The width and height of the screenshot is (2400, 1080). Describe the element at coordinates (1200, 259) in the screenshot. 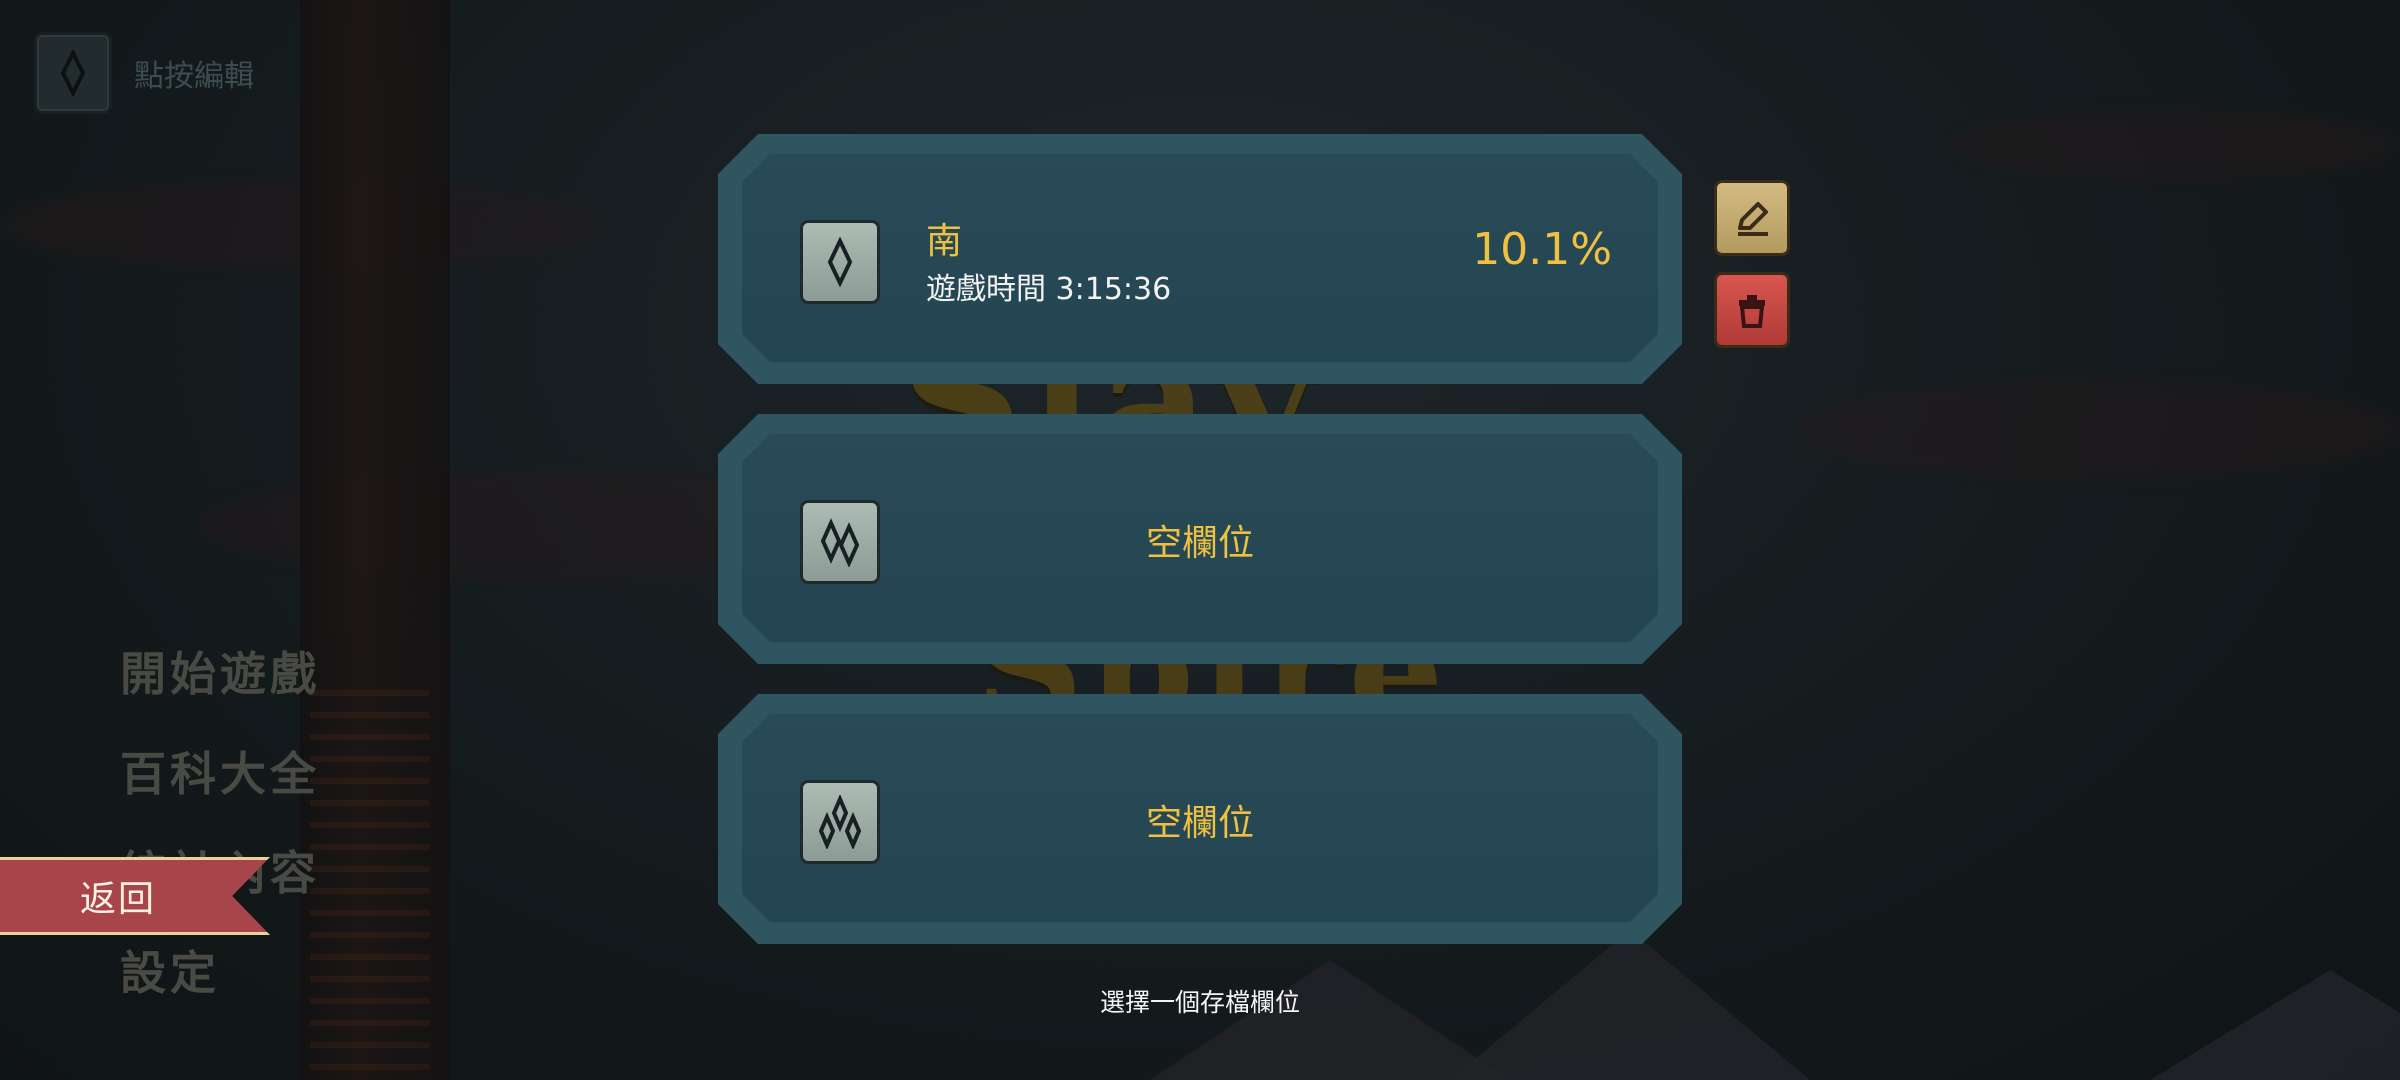

I see `save-slot-1: 南 遊戲時間 3:15:36 10.1%` at that location.